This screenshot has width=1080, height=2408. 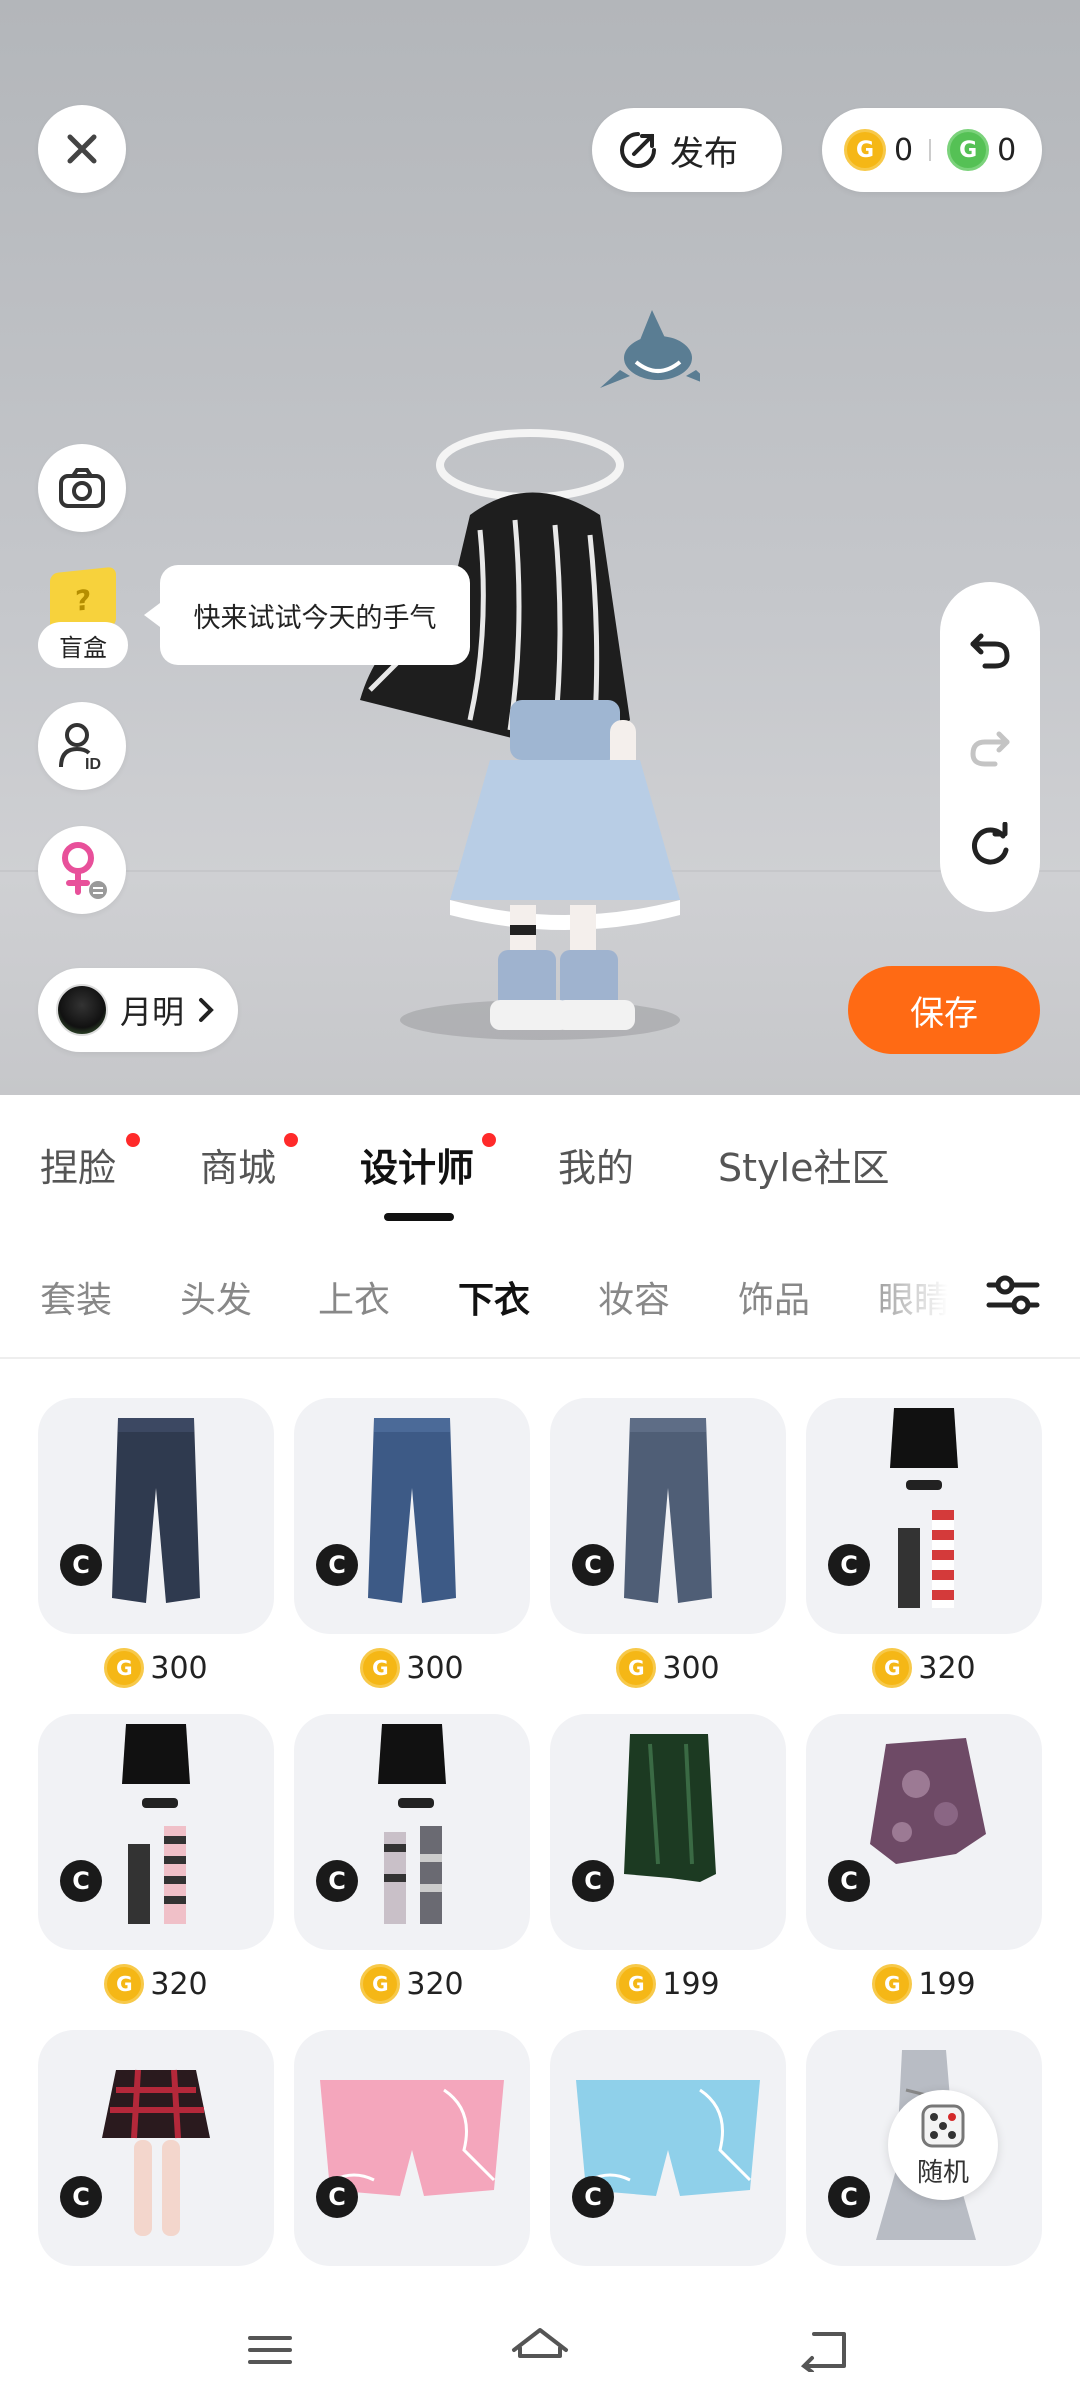 I want to click on reset-button, so click(x=990, y=845).